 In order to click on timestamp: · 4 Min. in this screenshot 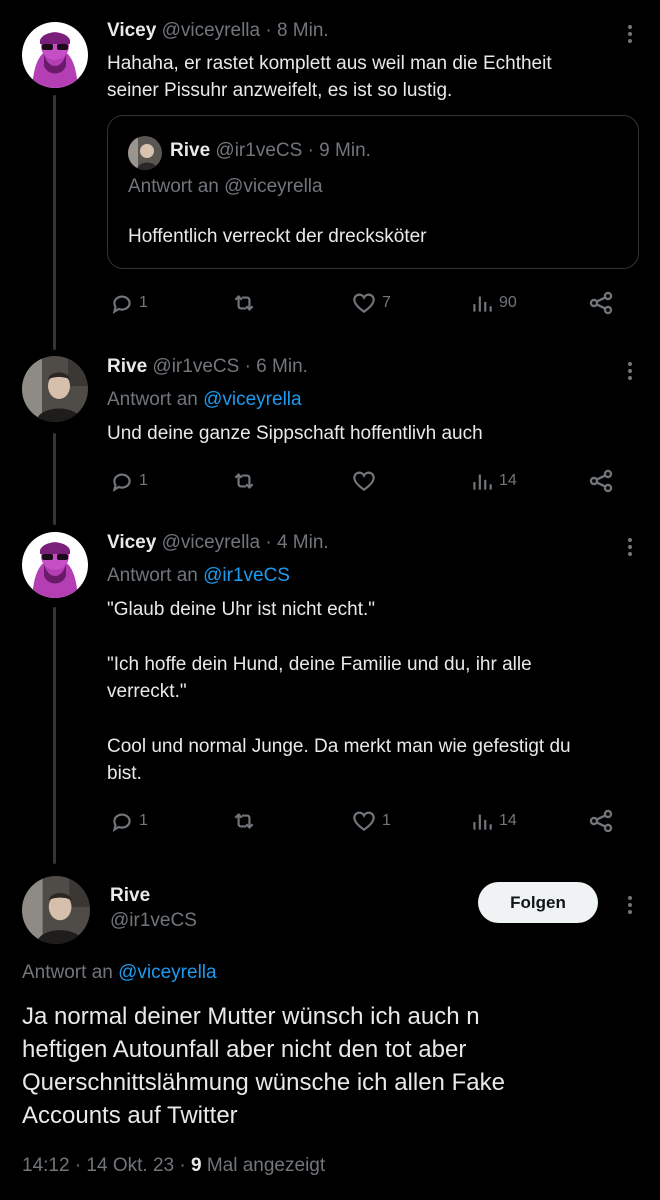, I will do `click(296, 542)`.